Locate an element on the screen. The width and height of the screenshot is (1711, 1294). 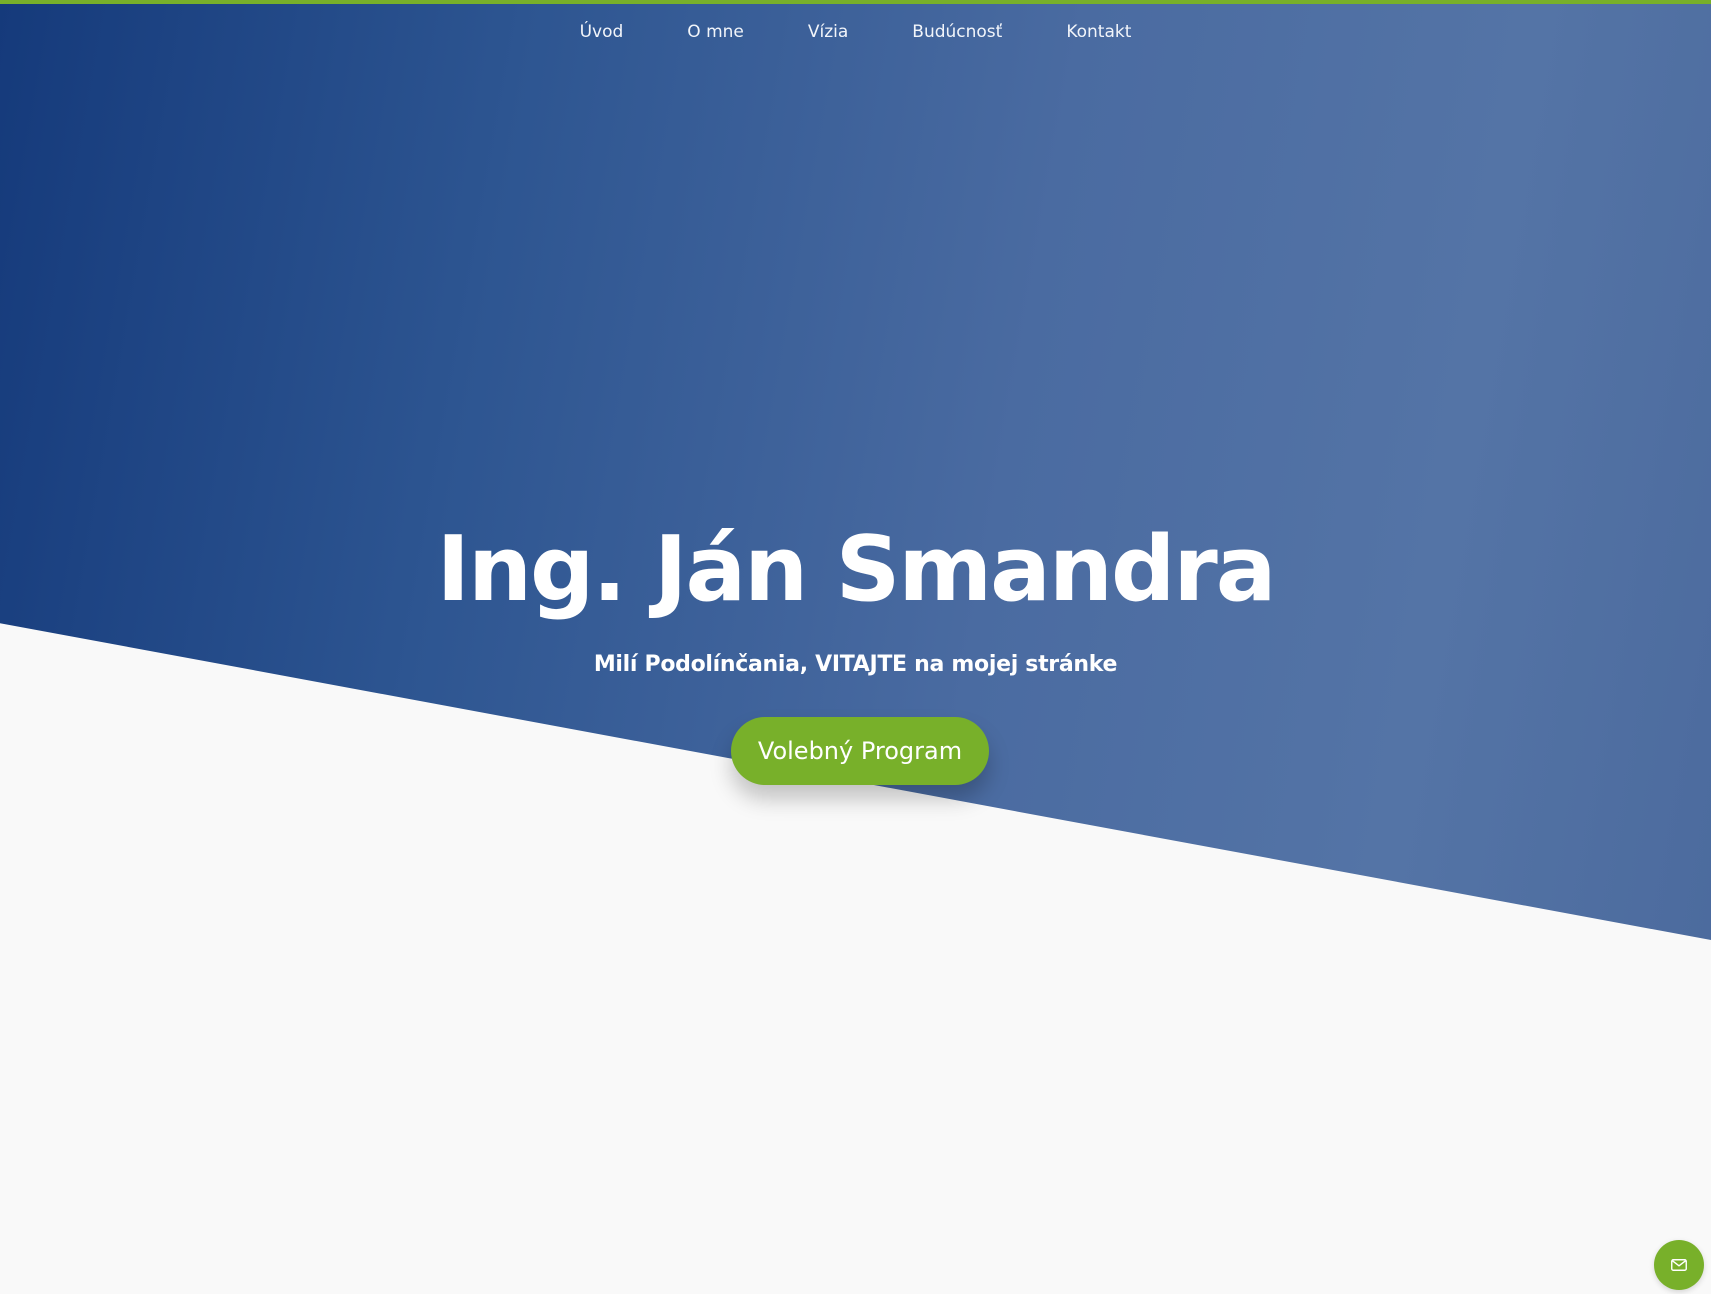
volebny-program-button: Volebný Program is located at coordinates (860, 751).